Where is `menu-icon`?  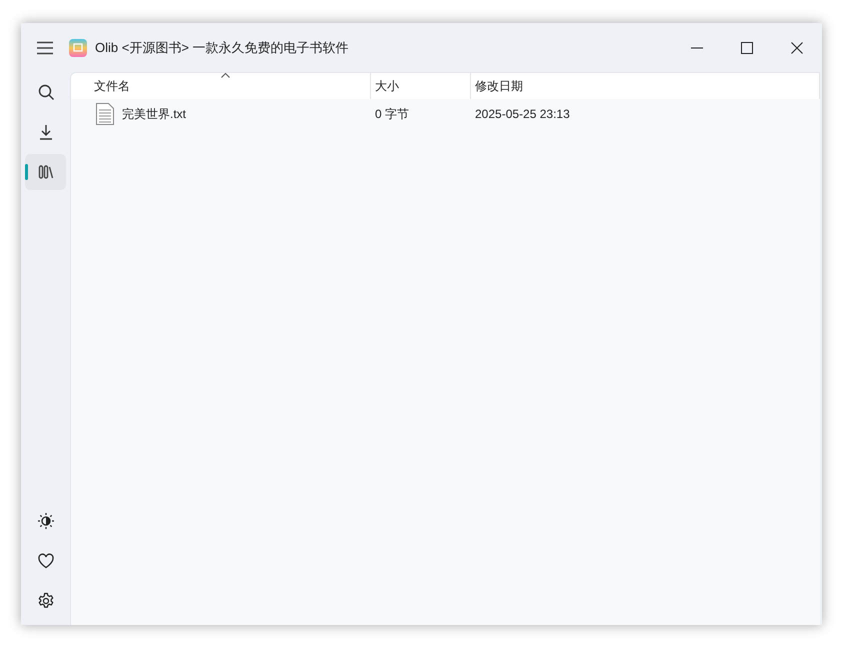 menu-icon is located at coordinates (45, 47).